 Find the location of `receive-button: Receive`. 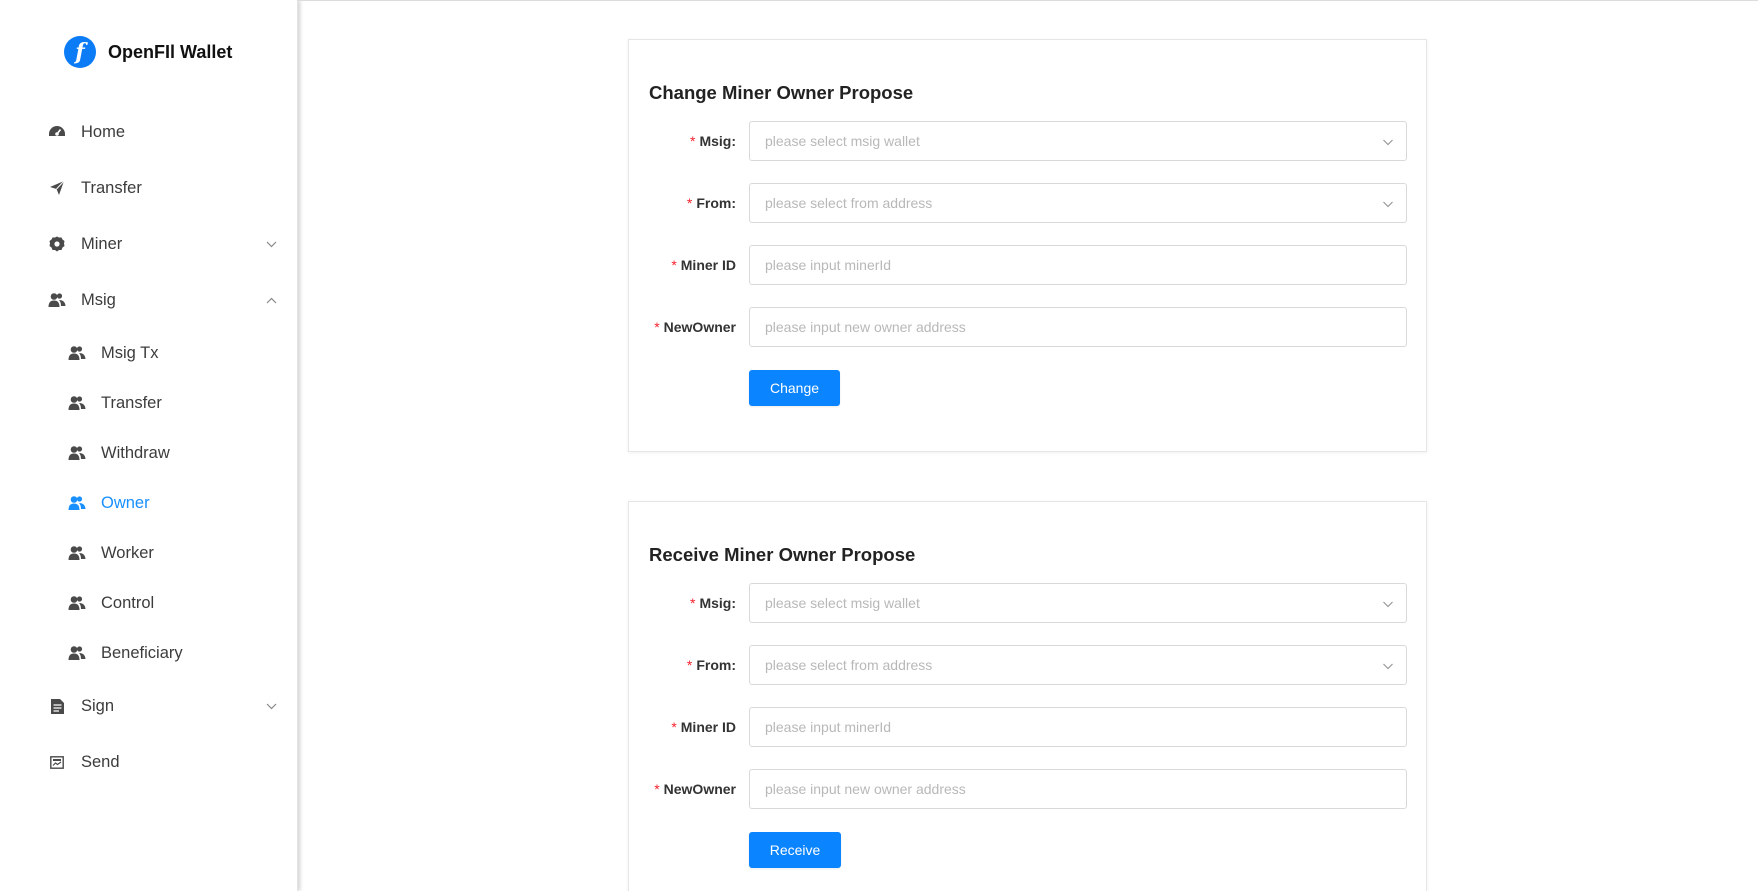

receive-button: Receive is located at coordinates (795, 850).